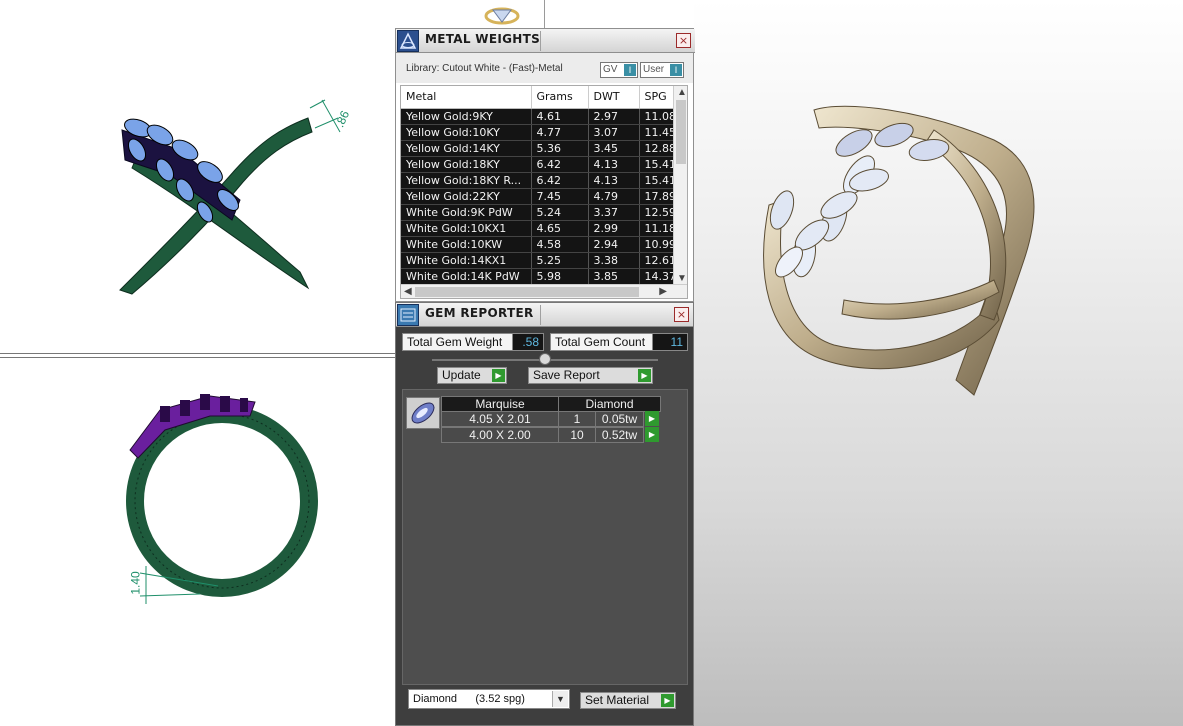 This screenshot has width=1183, height=726. I want to click on ring-thumbnail-icon, so click(502, 16).